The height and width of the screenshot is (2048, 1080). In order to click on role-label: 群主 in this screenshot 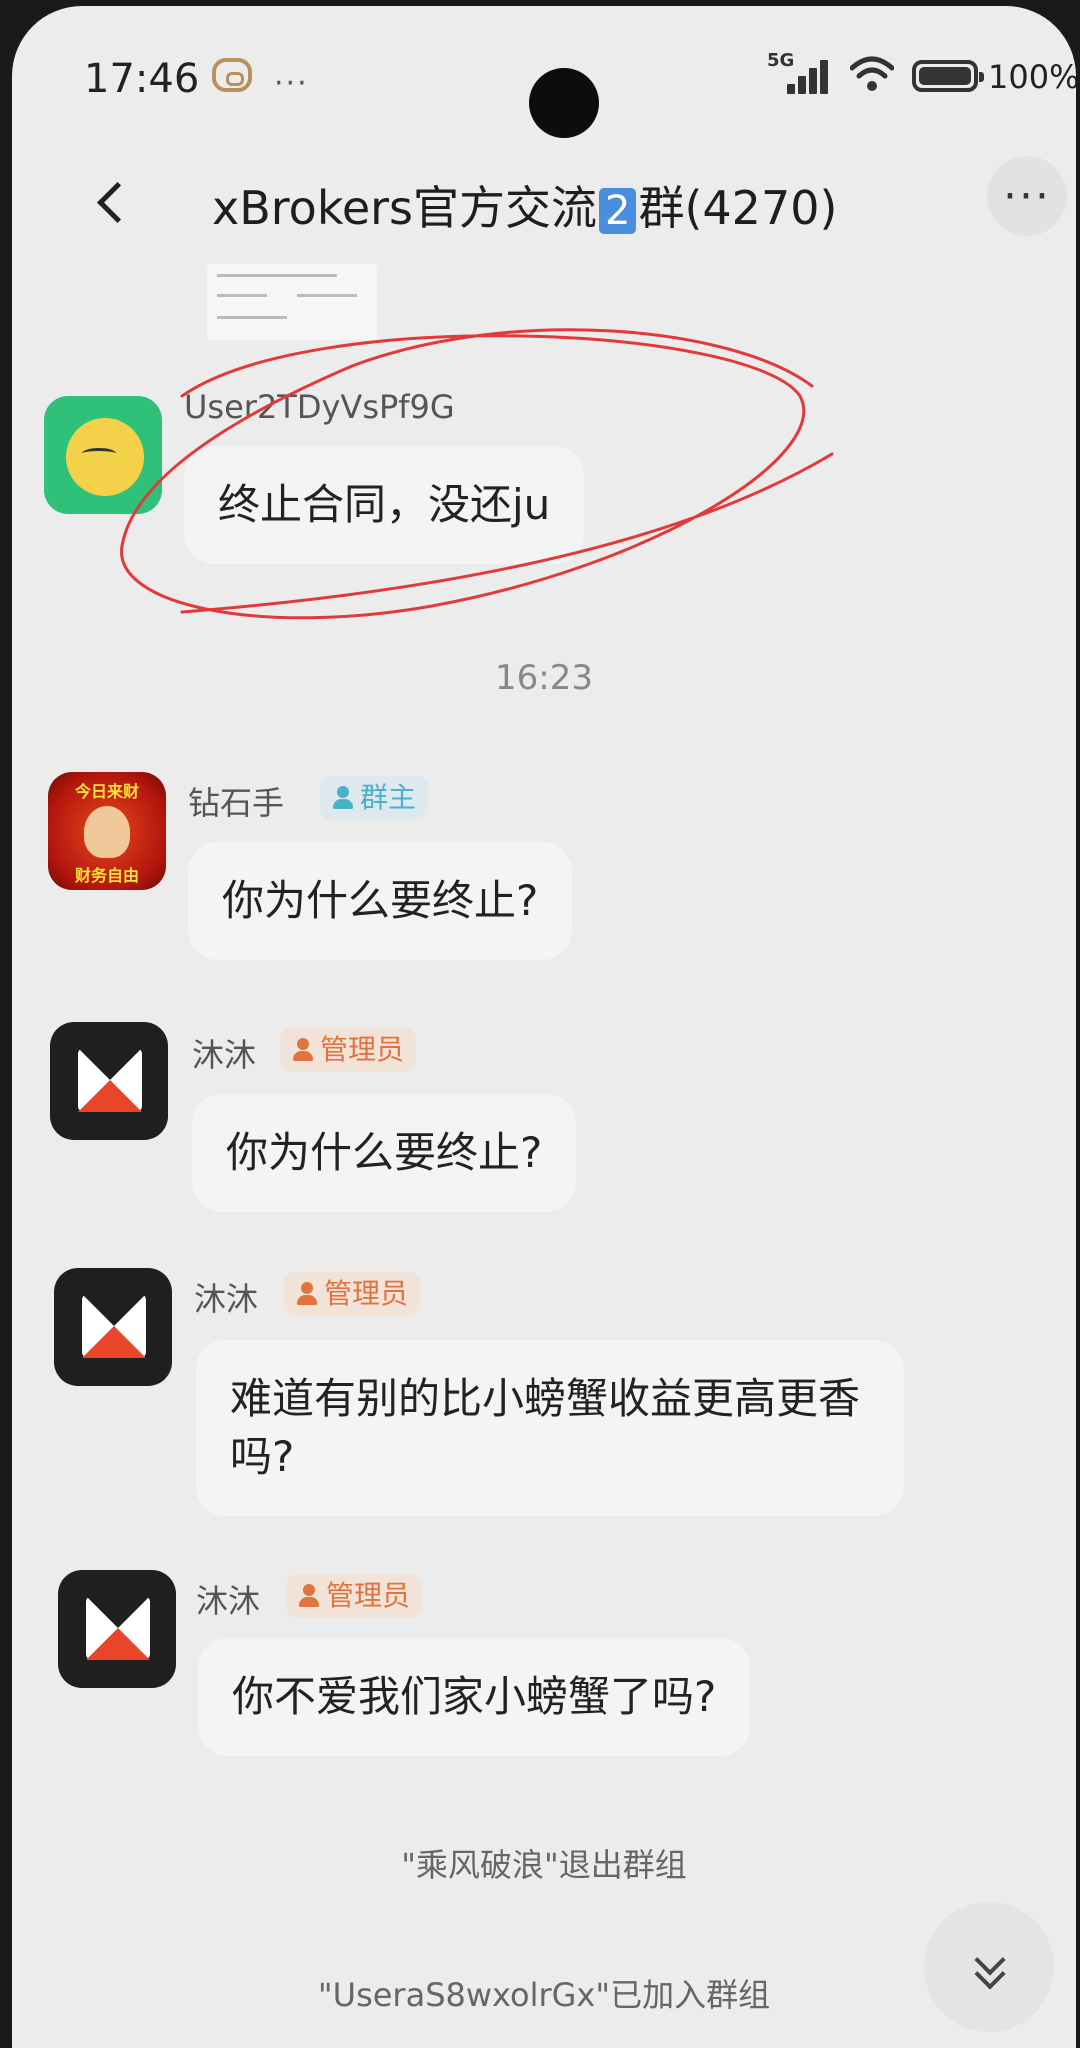, I will do `click(388, 797)`.